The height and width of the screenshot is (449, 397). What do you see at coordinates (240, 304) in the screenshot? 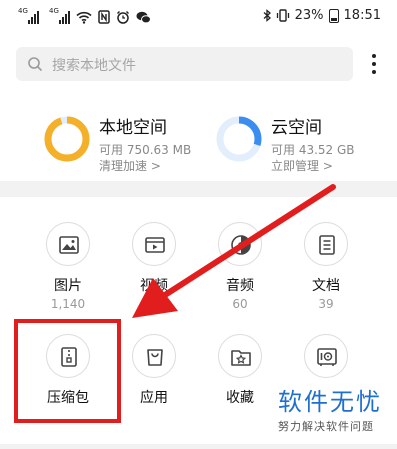
I see `category-count: 60` at bounding box center [240, 304].